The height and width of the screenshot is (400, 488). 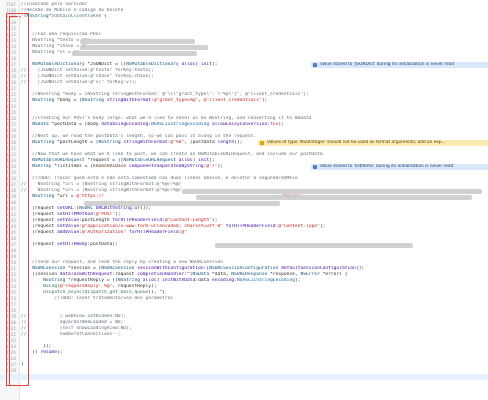 What do you see at coordinates (251, 371) in the screenshot?
I see `code-line` at bounding box center [251, 371].